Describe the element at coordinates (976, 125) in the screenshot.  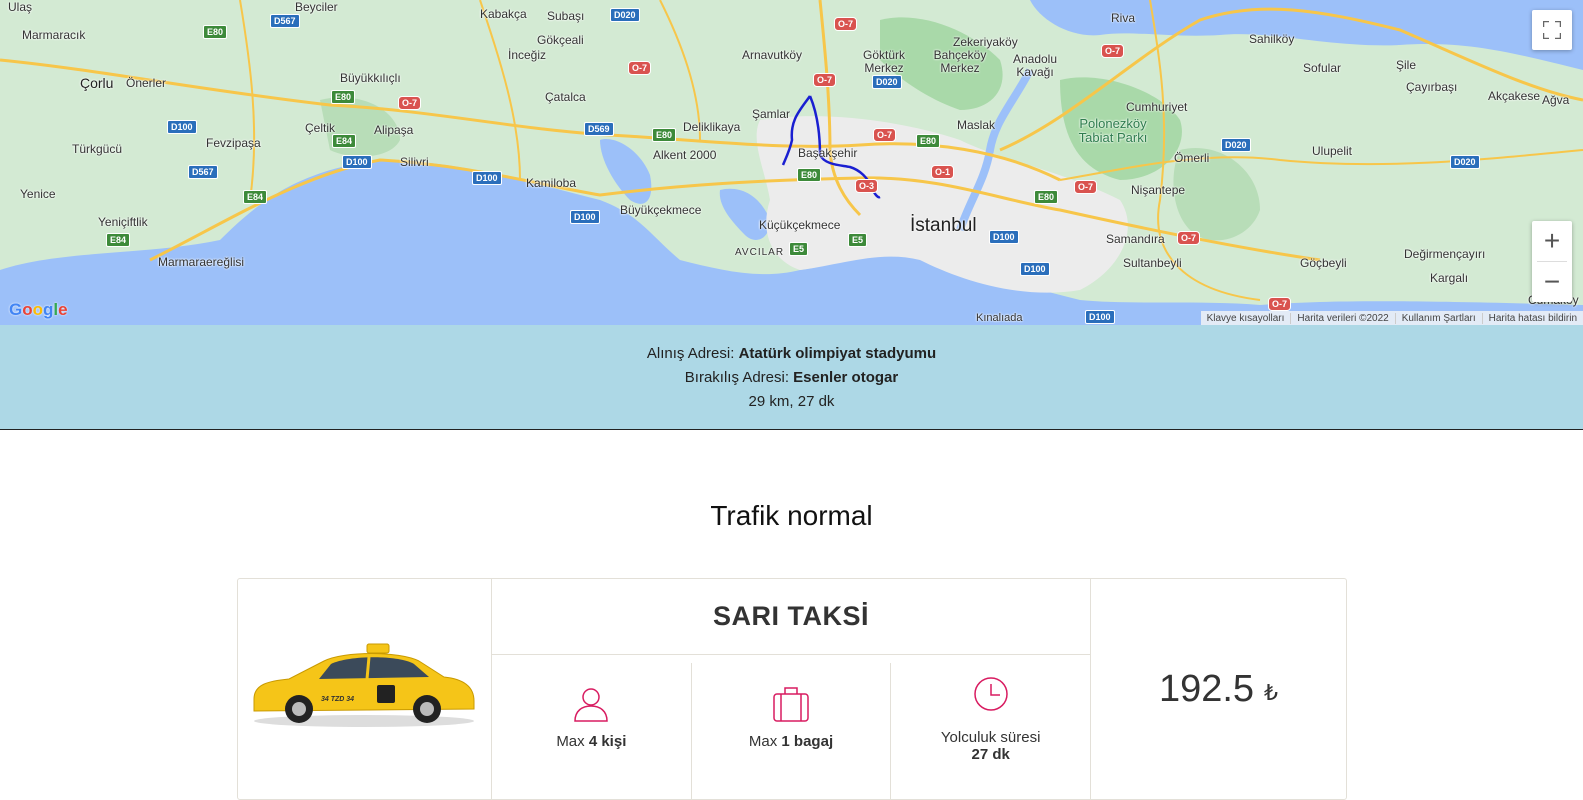
I see `map-label: Maslak` at that location.